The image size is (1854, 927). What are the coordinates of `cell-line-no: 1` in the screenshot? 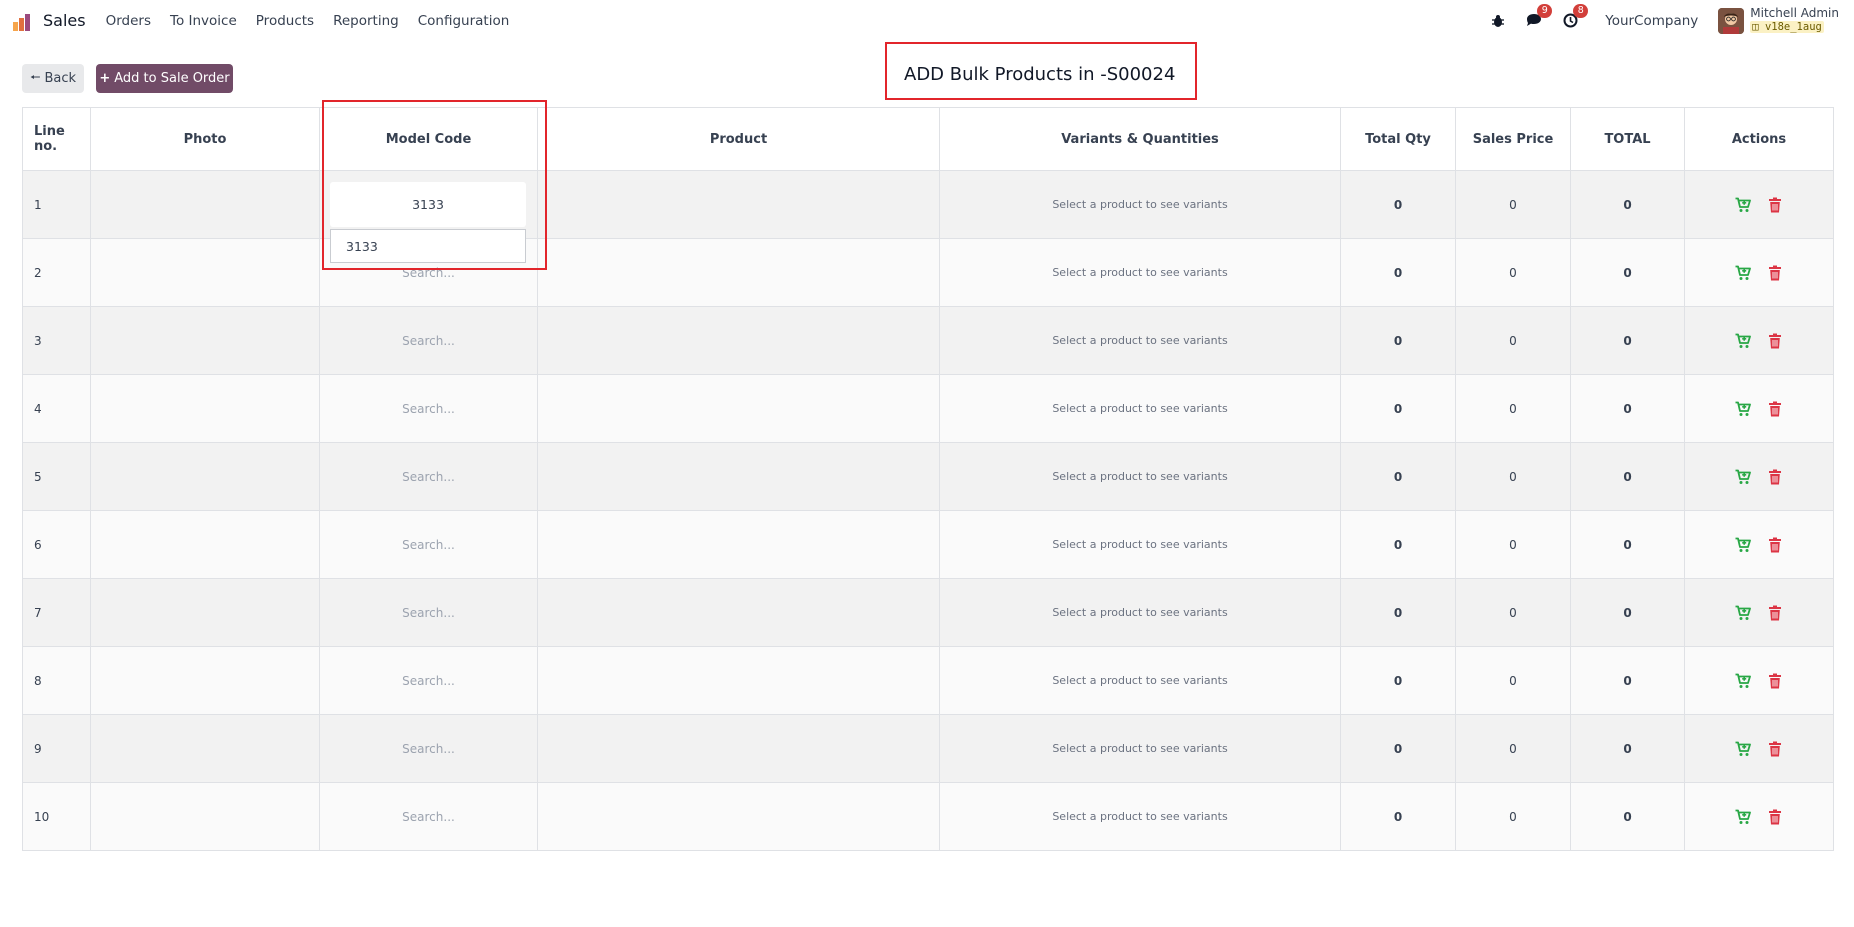 It's located at (56, 204).